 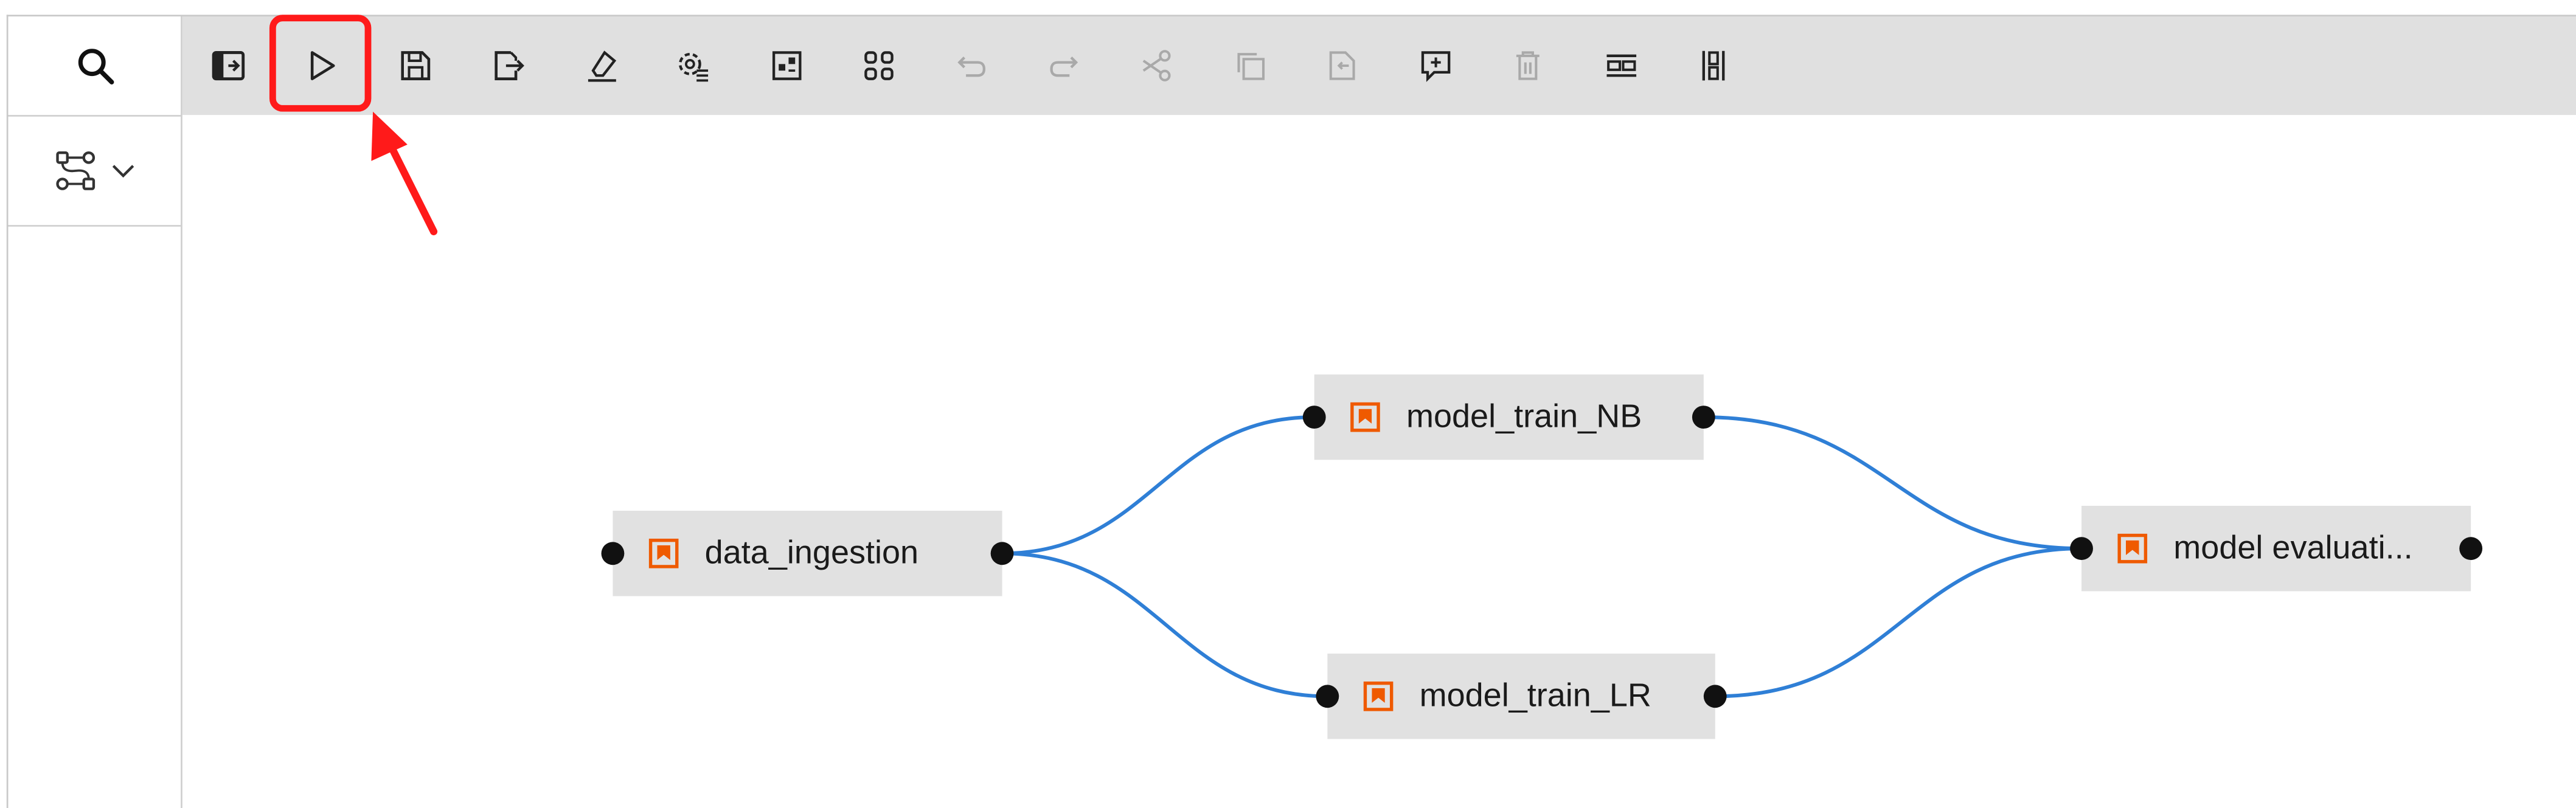 I want to click on node-model-train-lr: model_train_LR, so click(x=1521, y=696).